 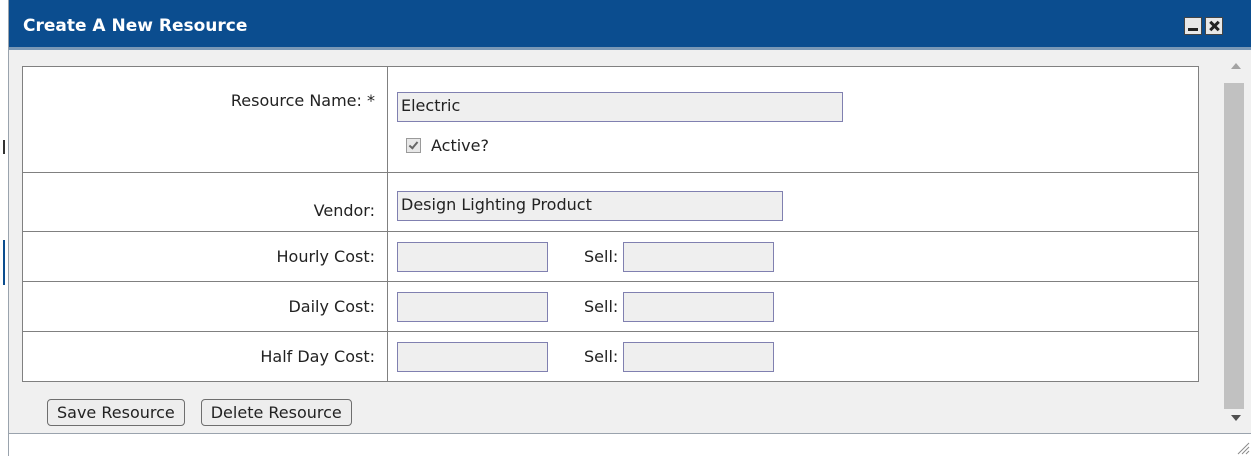 I want to click on scrollbar-thumb, so click(x=1234, y=246).